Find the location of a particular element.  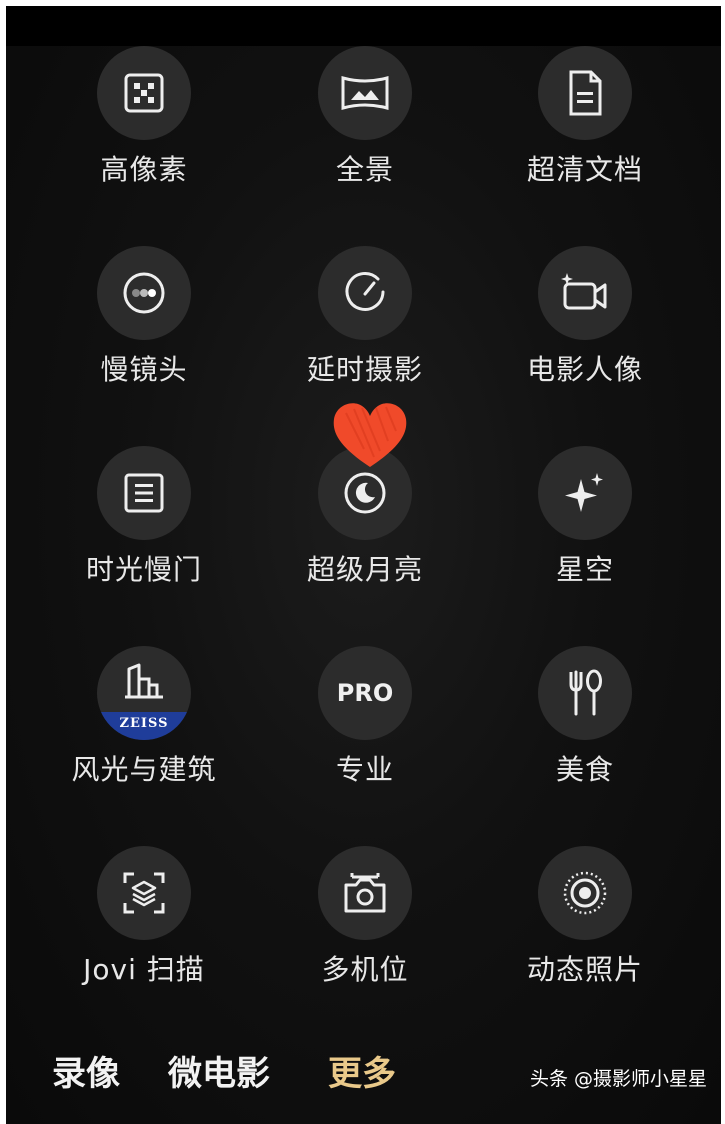

mode-multi-camera: 多机位 is located at coordinates (365, 946).